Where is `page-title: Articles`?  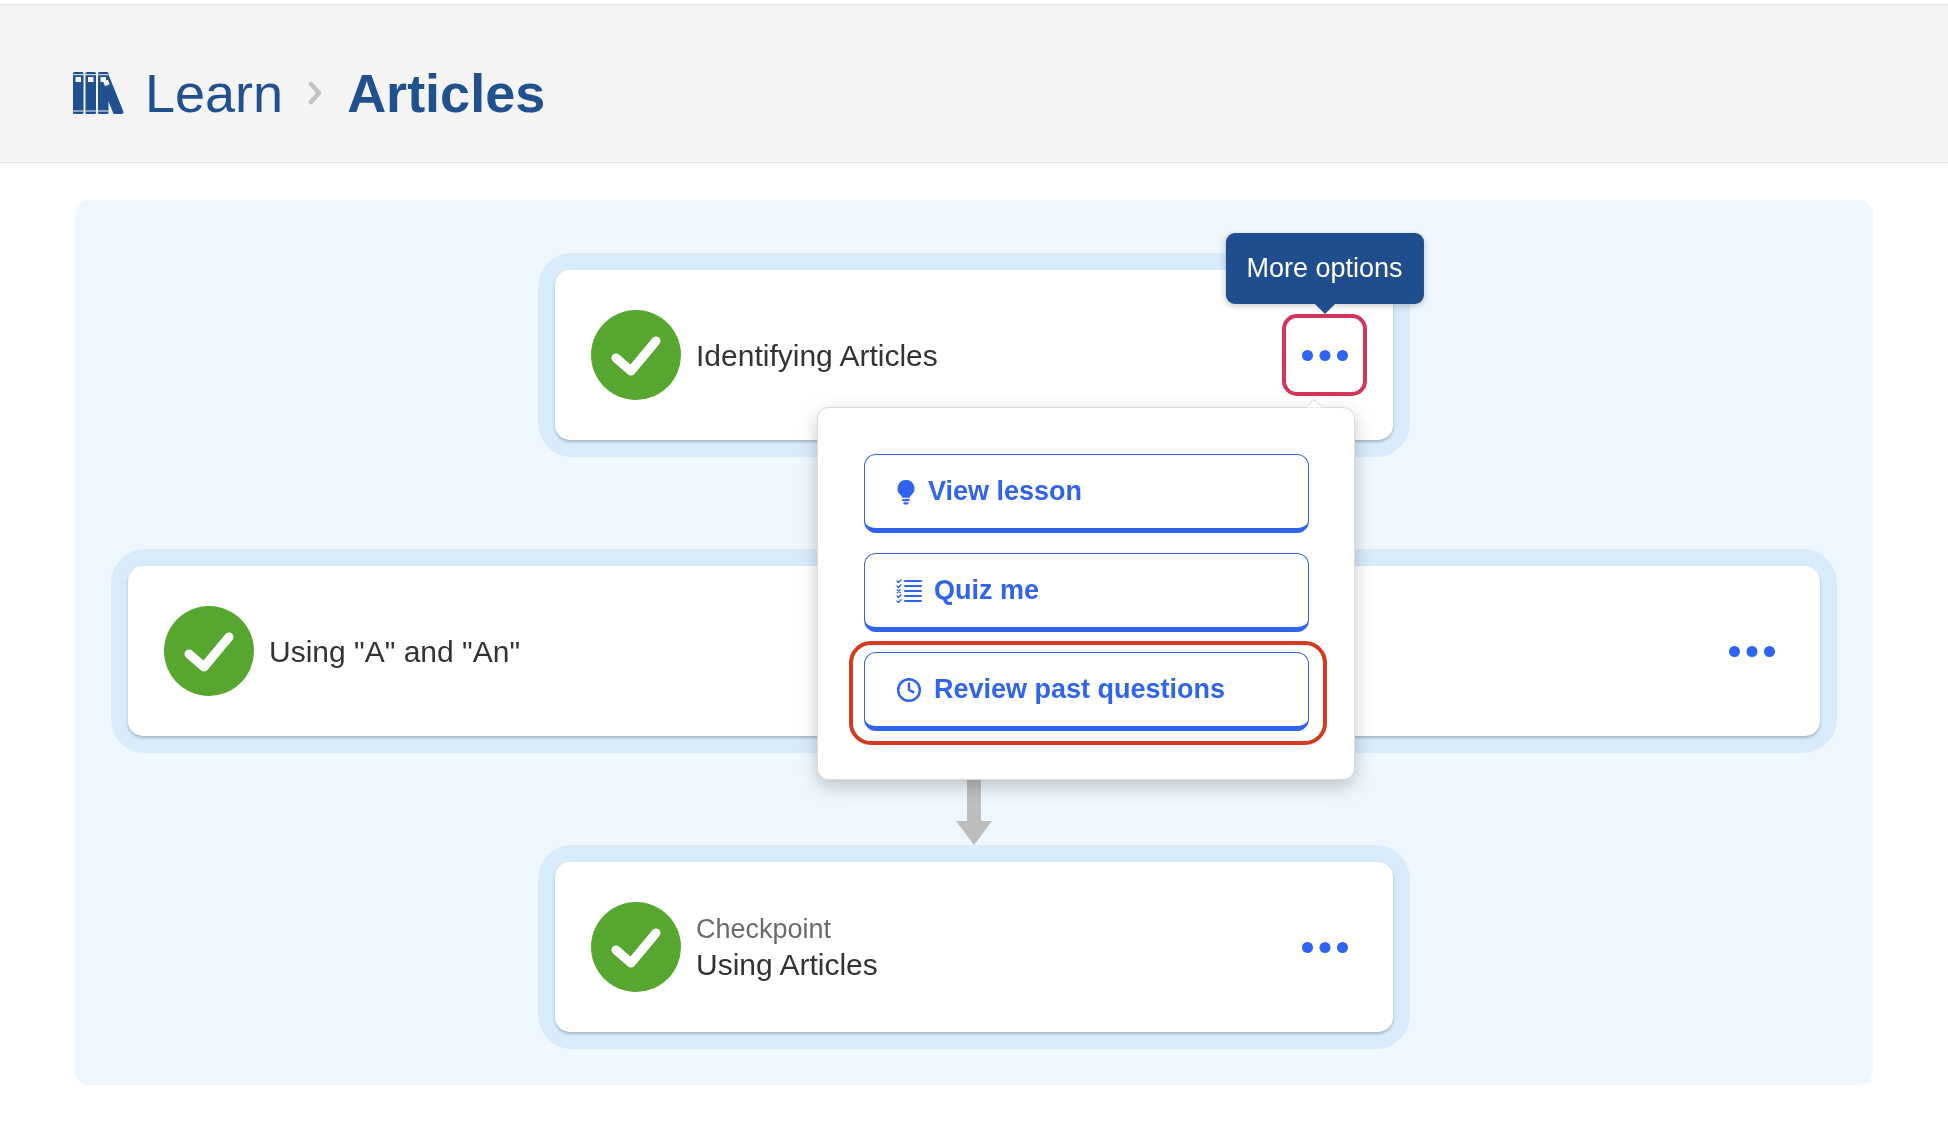
page-title: Articles is located at coordinates (446, 93).